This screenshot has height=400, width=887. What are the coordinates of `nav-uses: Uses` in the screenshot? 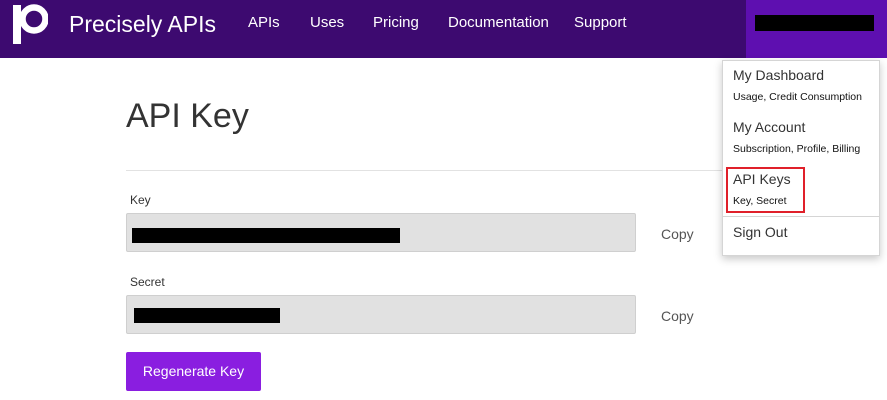 It's located at (327, 23).